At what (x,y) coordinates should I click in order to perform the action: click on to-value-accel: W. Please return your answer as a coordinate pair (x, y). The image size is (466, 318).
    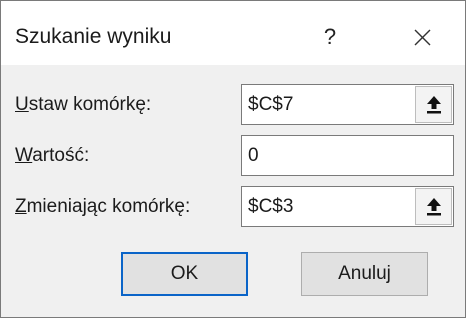
    Looking at the image, I should click on (24, 155).